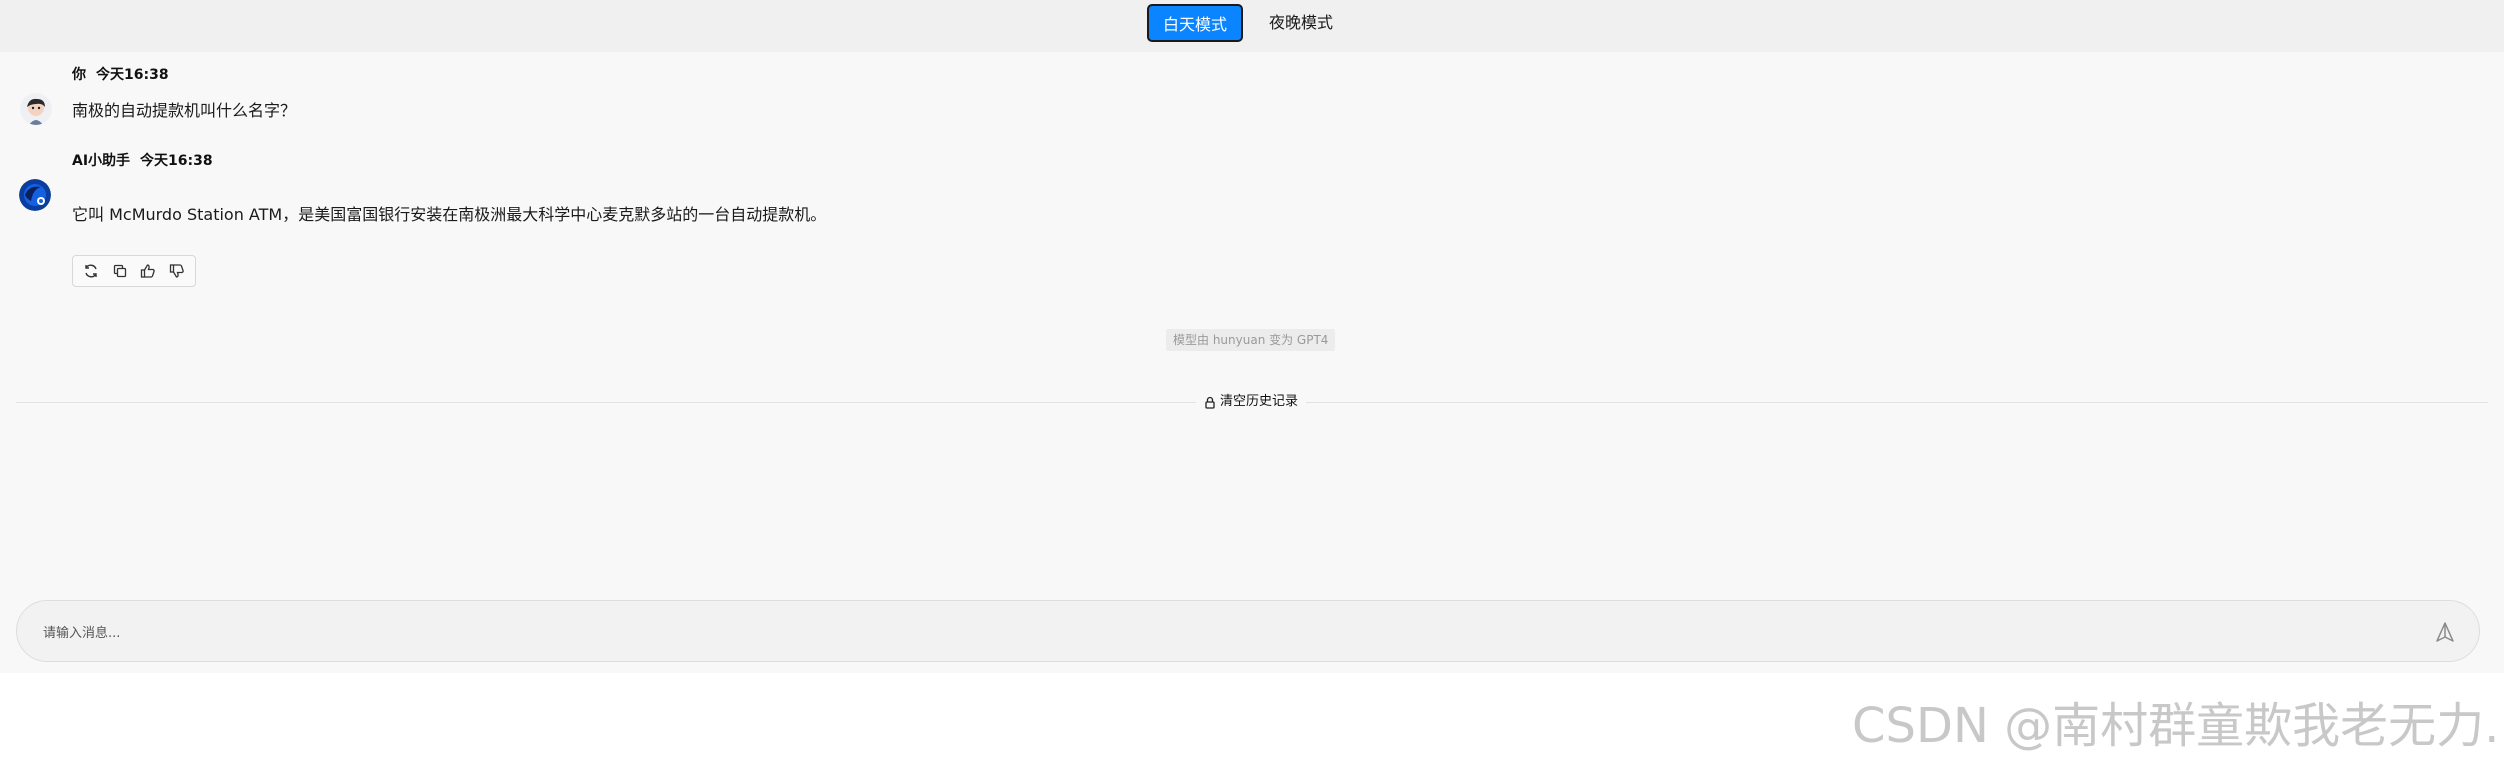  I want to click on message-input, so click(1223, 633).